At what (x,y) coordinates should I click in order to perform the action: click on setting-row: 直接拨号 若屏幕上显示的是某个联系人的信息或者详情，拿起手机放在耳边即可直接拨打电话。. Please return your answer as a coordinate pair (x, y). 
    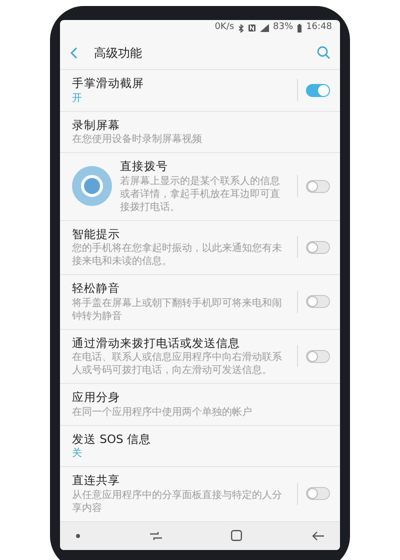
    Looking at the image, I should click on (200, 187).